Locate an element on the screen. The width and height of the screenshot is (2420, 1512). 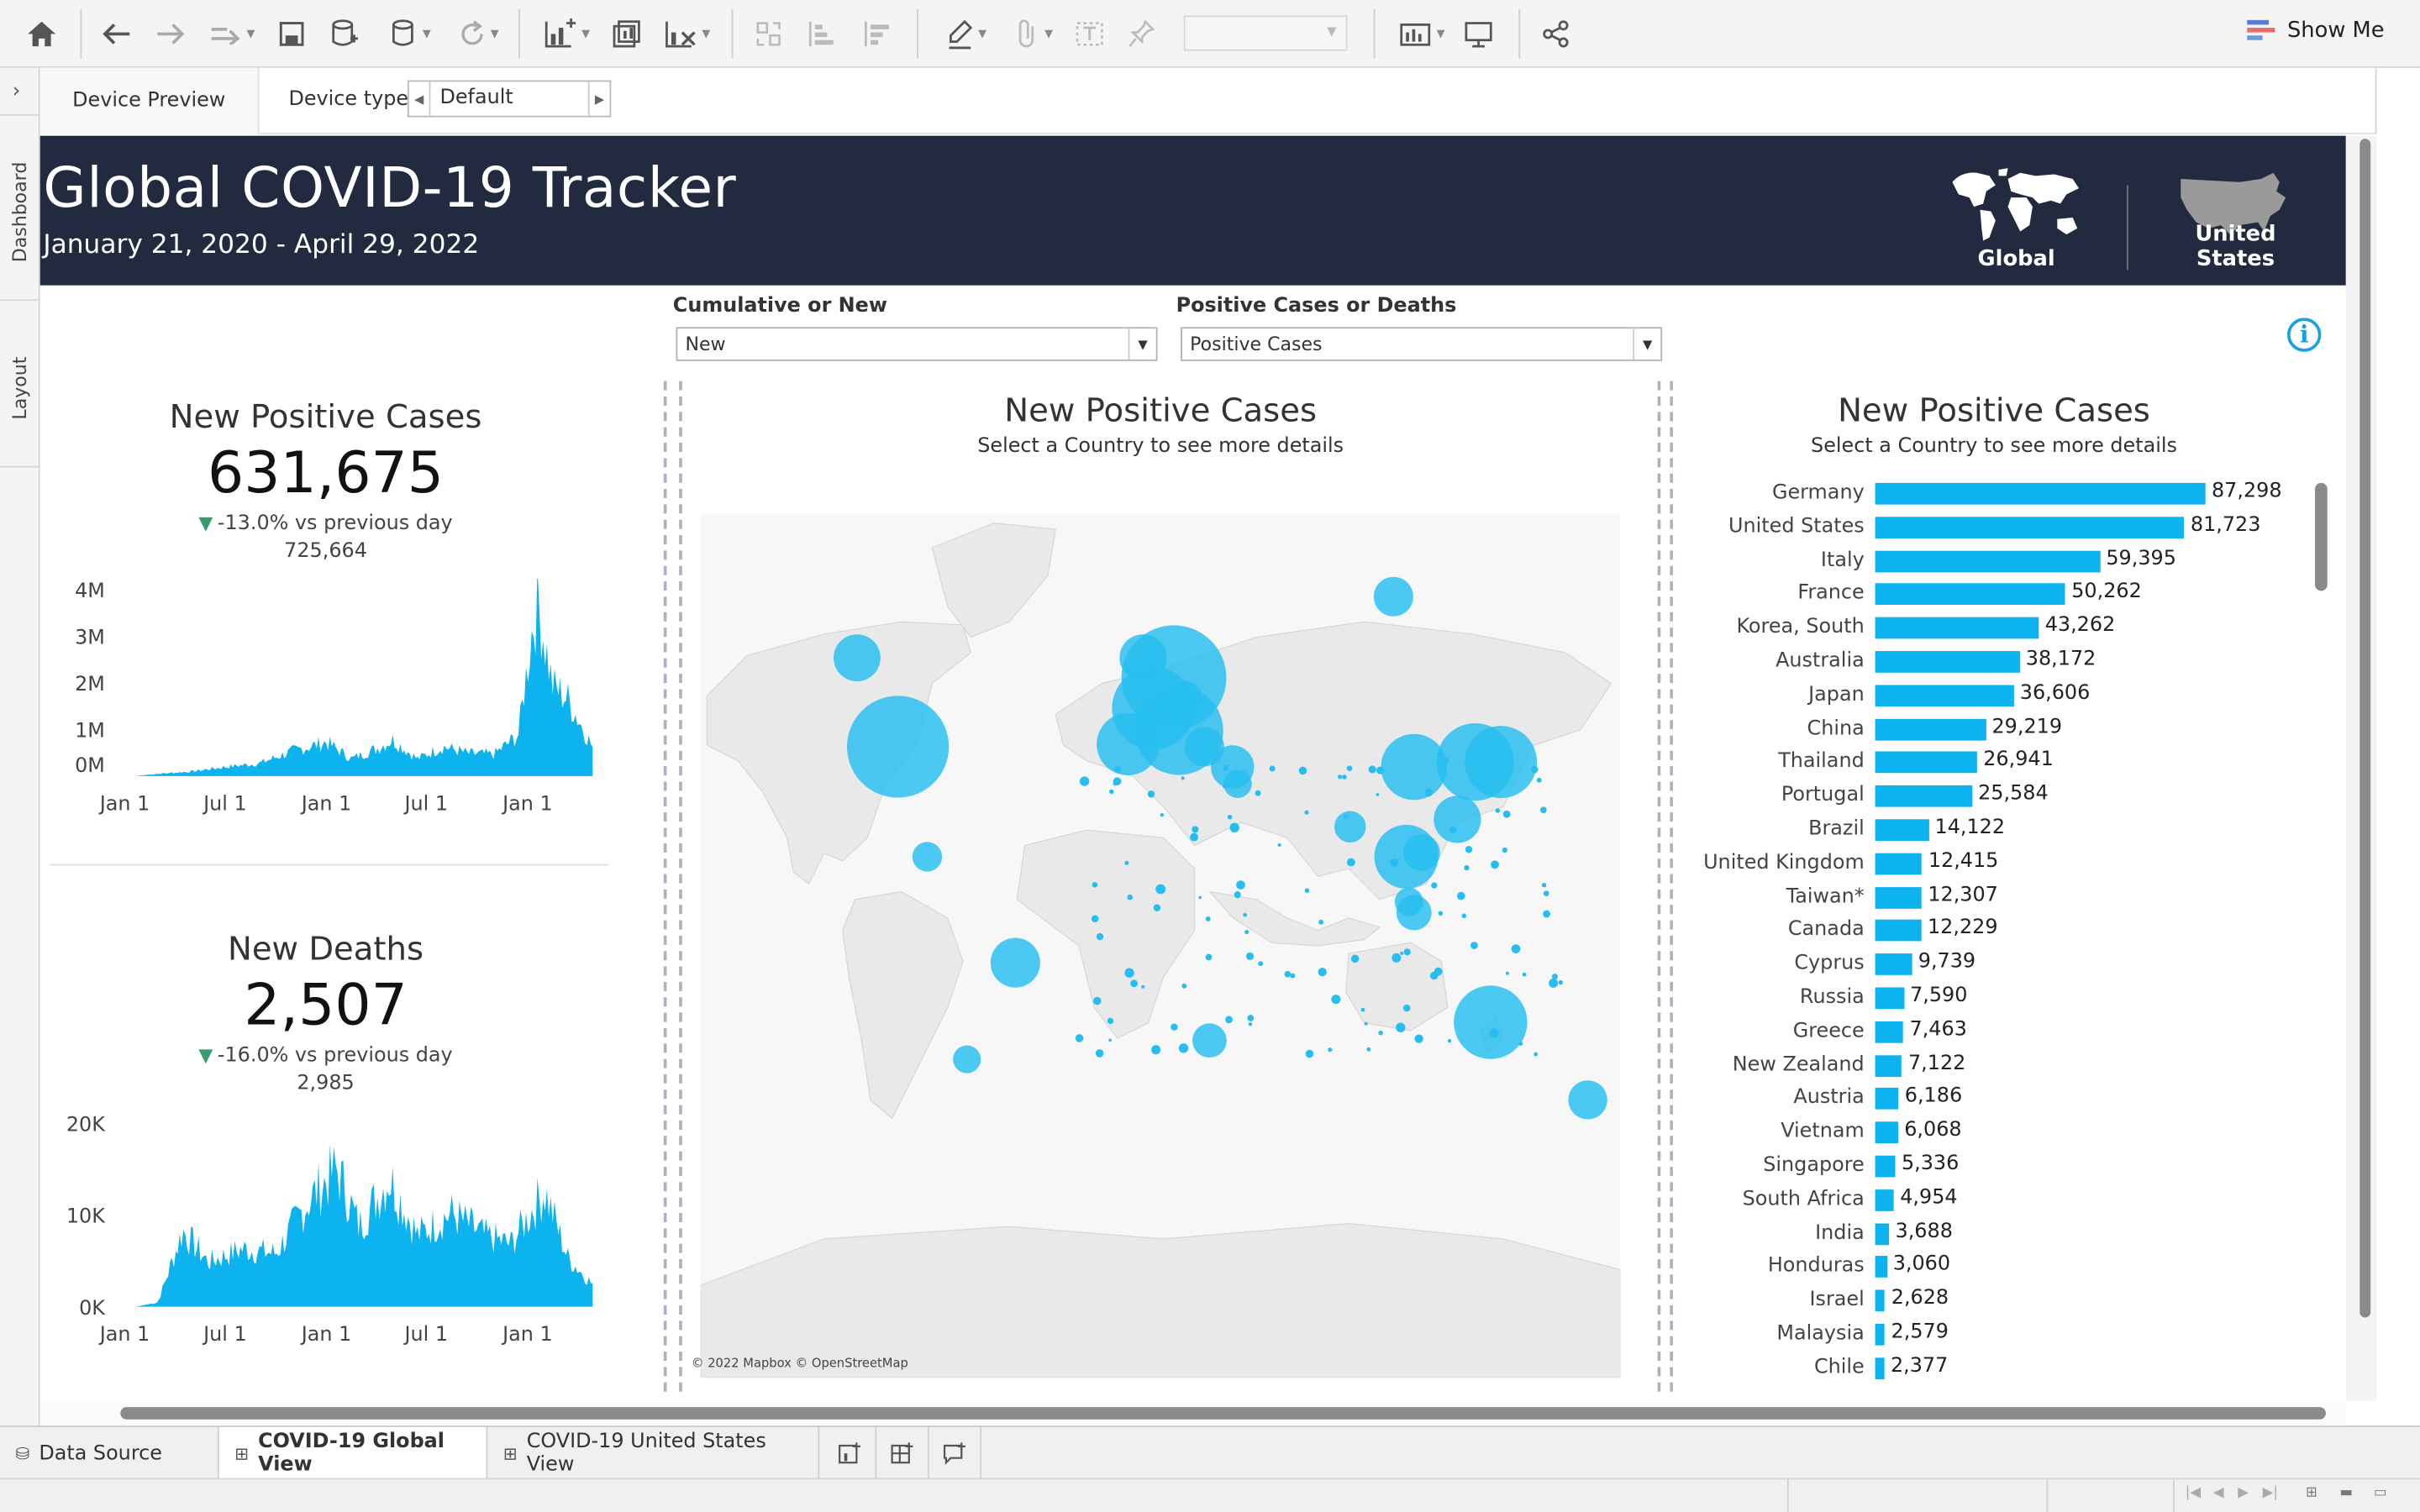
bar-row: Portugal 25,584 is located at coordinates (2000, 798).